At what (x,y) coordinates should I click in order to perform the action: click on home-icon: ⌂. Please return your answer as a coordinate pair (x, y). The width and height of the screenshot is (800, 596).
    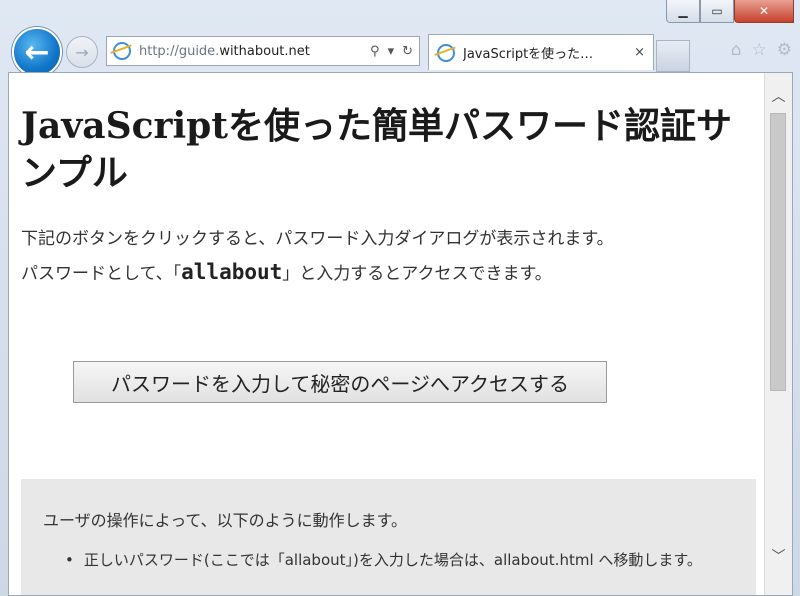
    Looking at the image, I should click on (736, 50).